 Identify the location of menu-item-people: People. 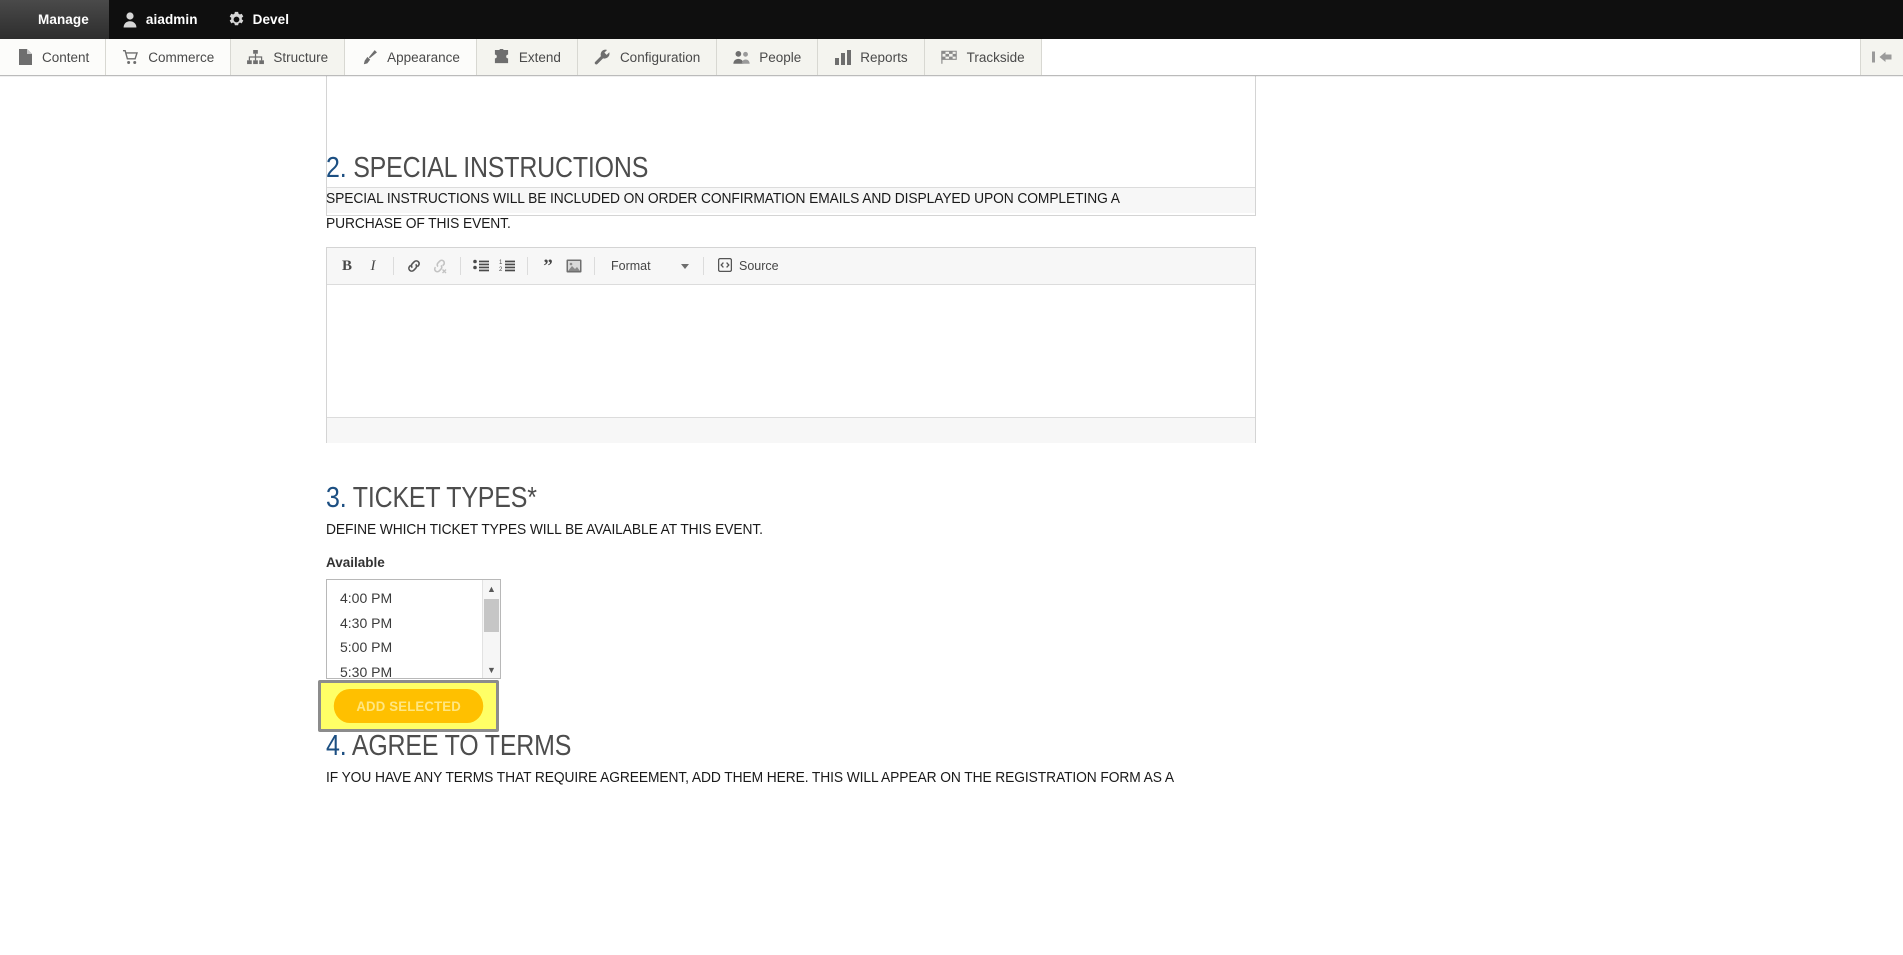
(768, 57).